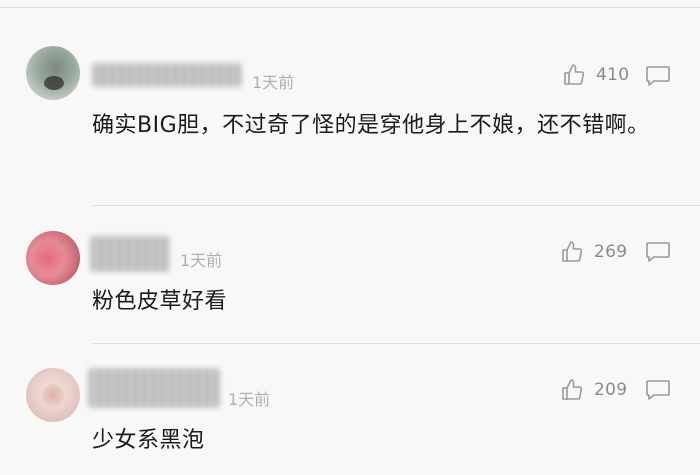 Image resolution: width=700 pixels, height=475 pixels. What do you see at coordinates (611, 252) in the screenshot?
I see `like-count: 269` at bounding box center [611, 252].